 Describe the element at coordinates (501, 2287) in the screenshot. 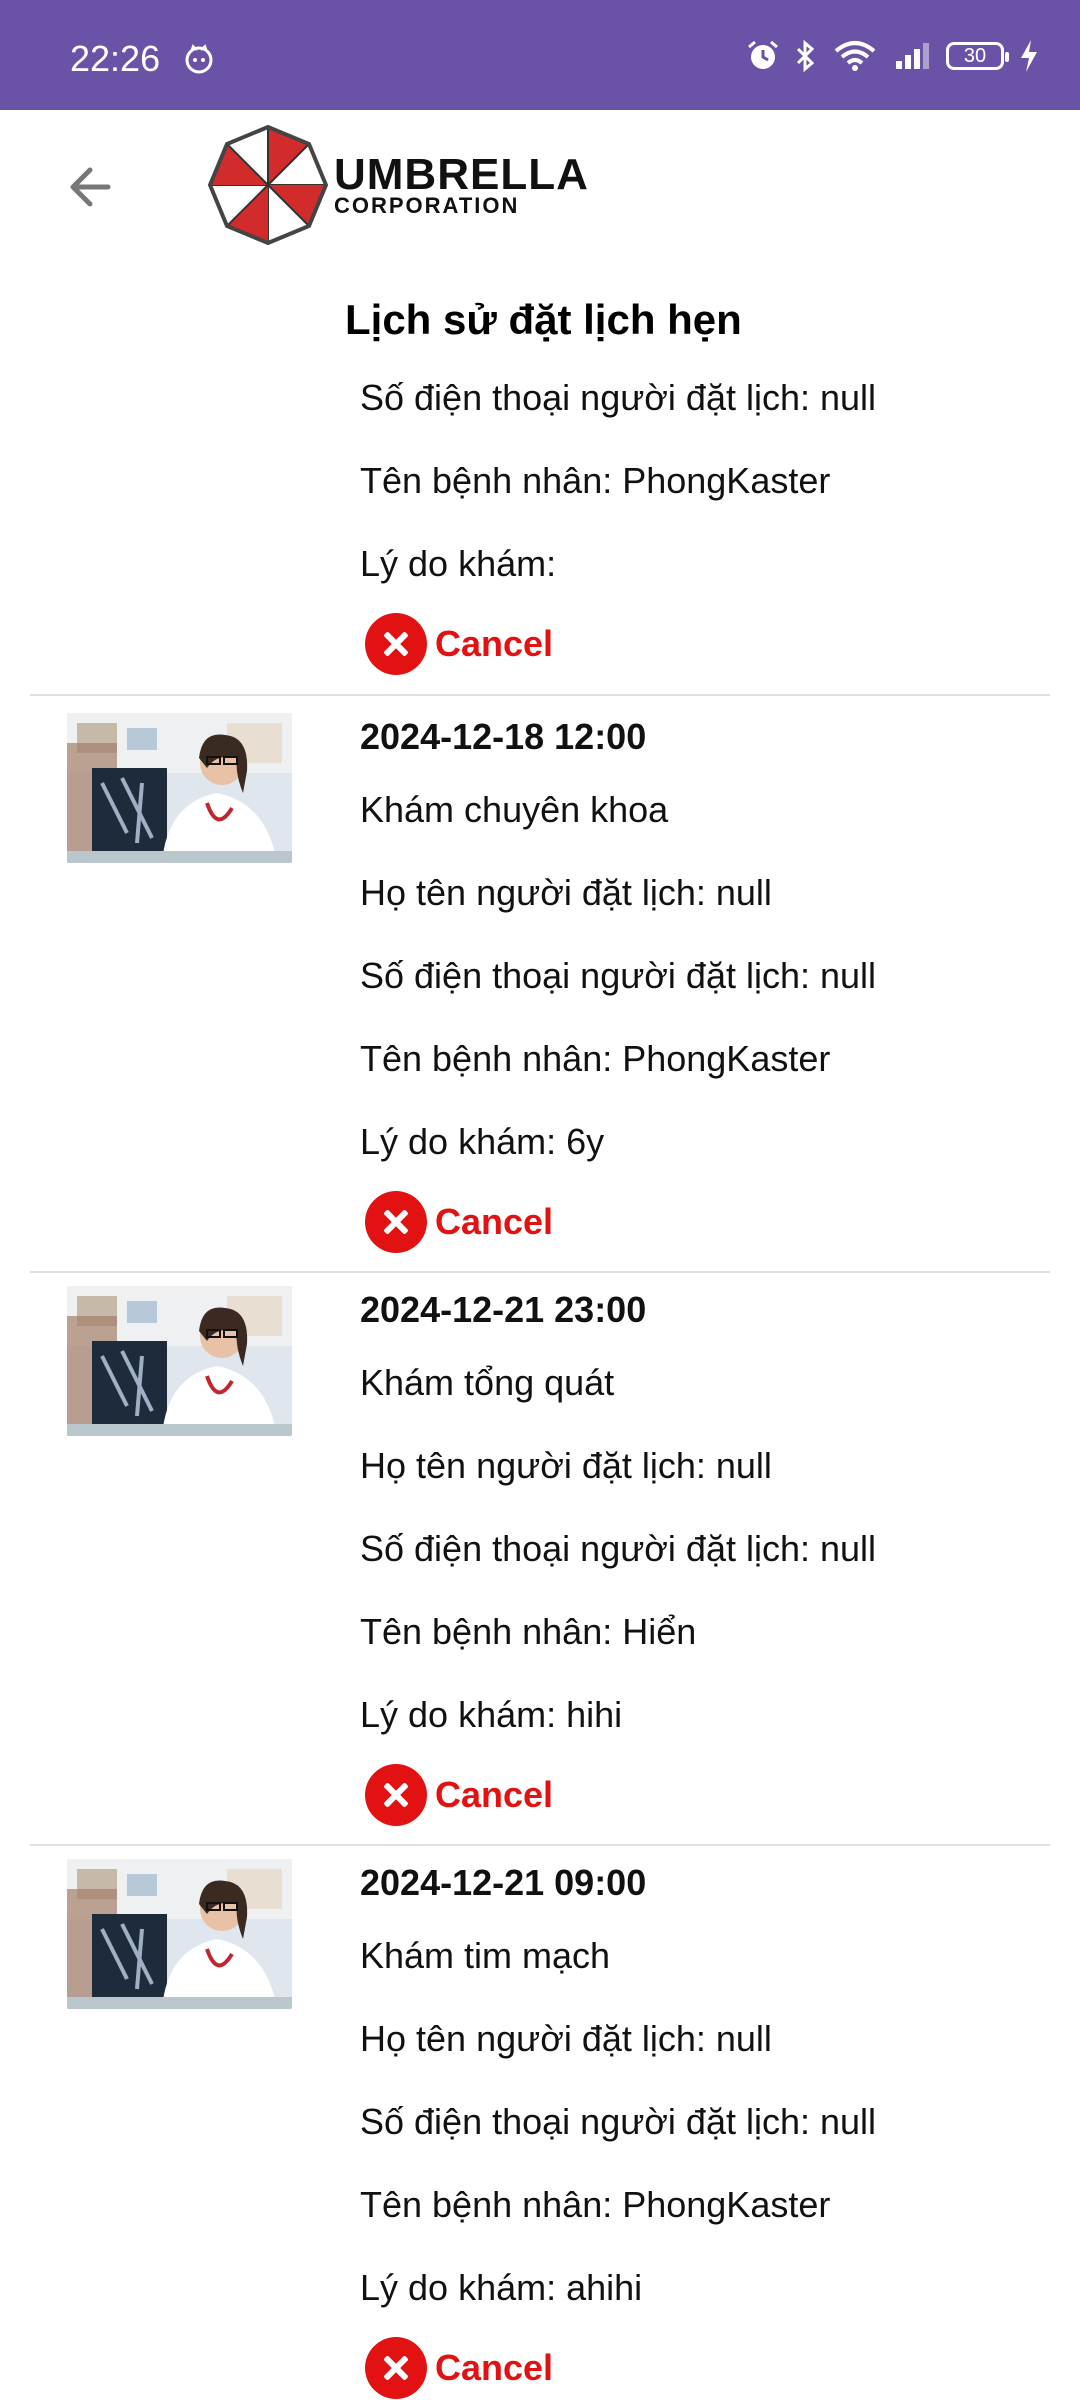

I see `reason-line: Lý do khám: ahihi` at that location.